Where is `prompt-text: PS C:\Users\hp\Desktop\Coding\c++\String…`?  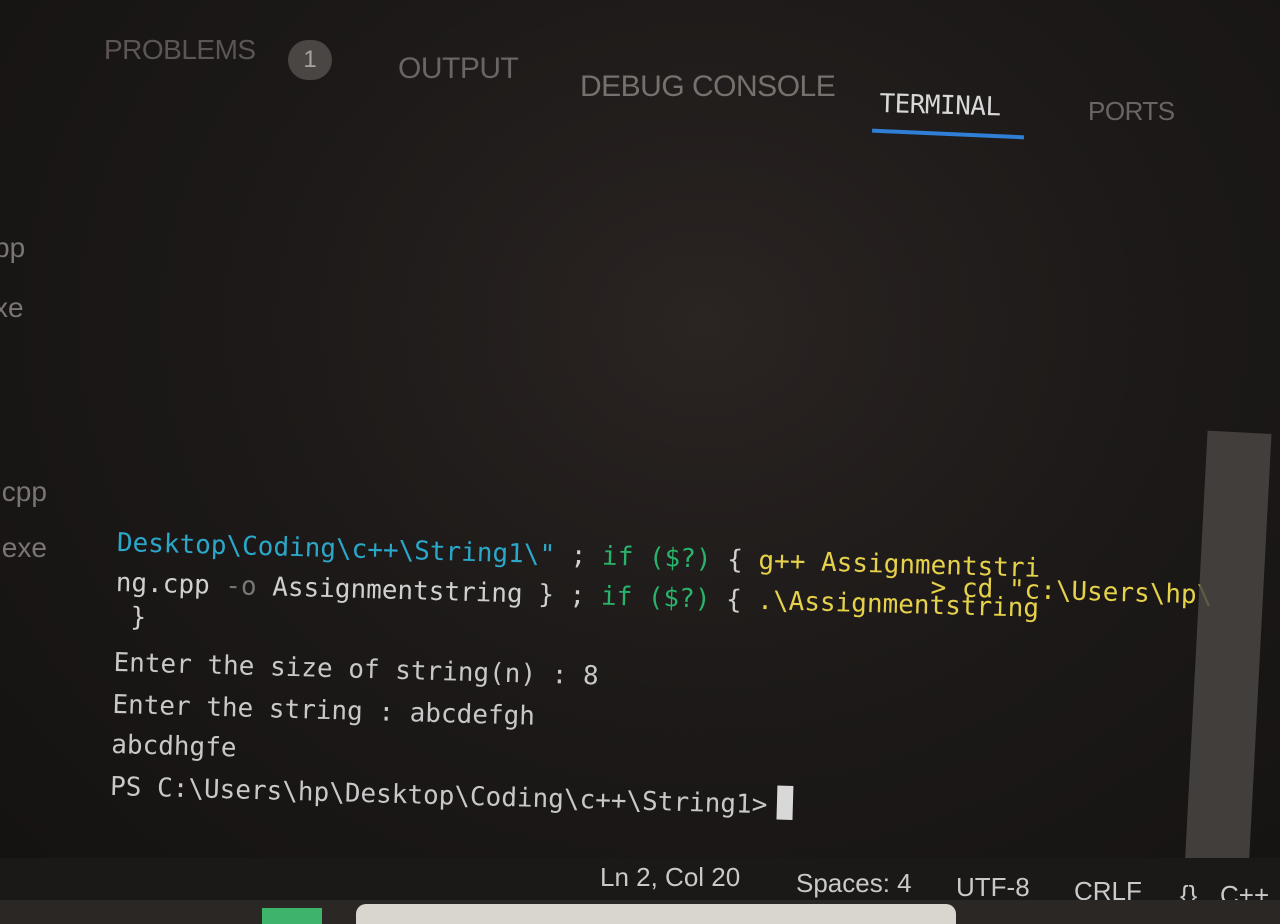
prompt-text: PS C:\Users\hp\Desktop\Coding\c++\String… is located at coordinates (438, 796).